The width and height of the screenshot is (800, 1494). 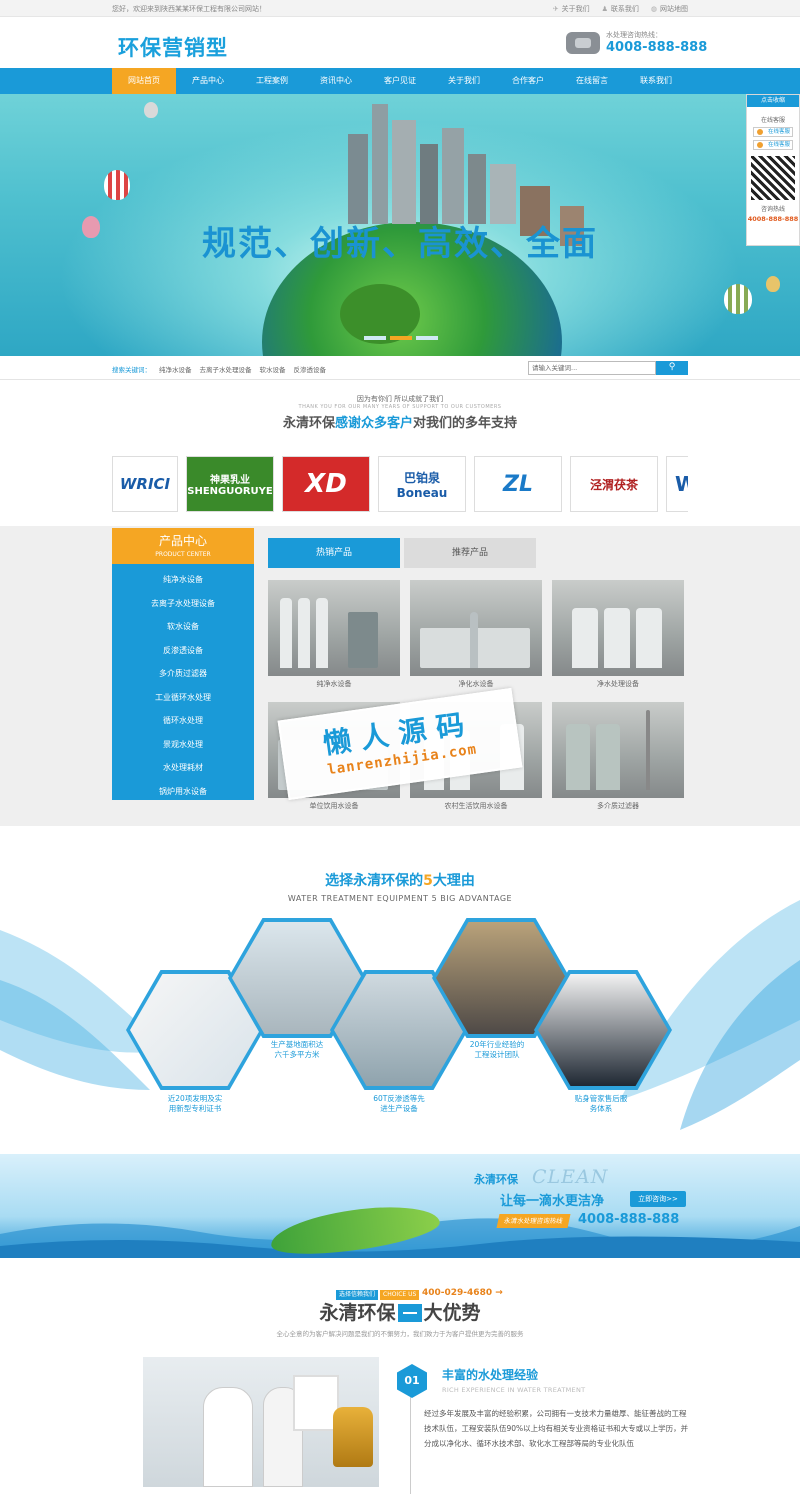 I want to click on category-item: 锅炉用水设备, so click(x=183, y=792).